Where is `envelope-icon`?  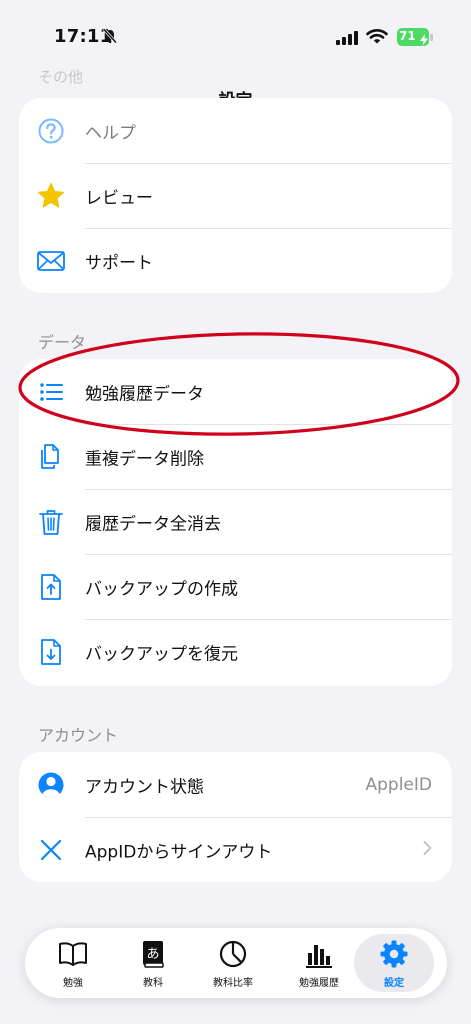 envelope-icon is located at coordinates (51, 261).